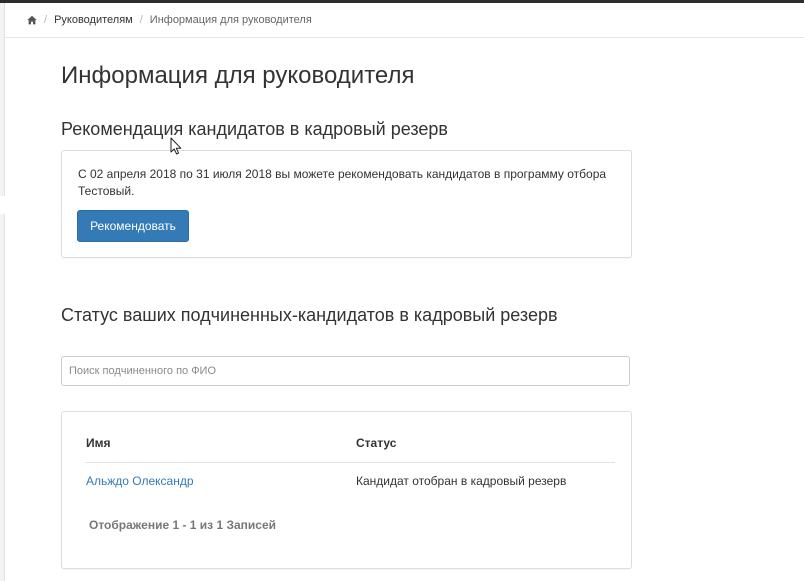  Describe the element at coordinates (2, 205) in the screenshot. I see `sidebar-toggle-notch` at that location.